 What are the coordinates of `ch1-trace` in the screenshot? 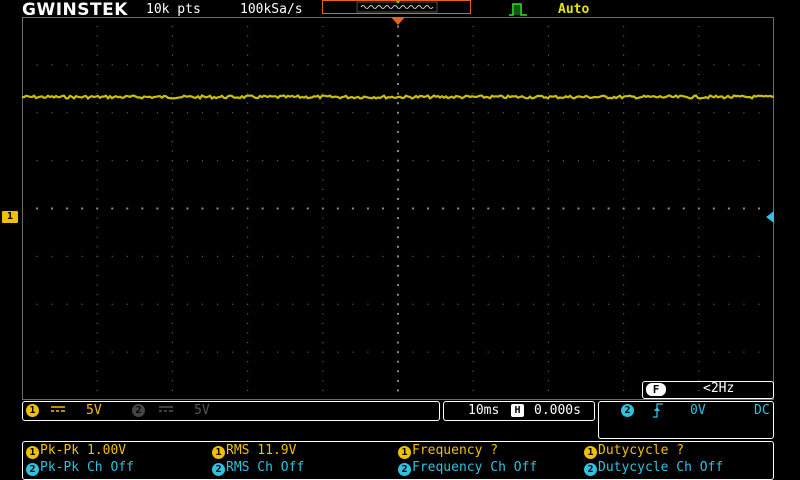 It's located at (398, 97).